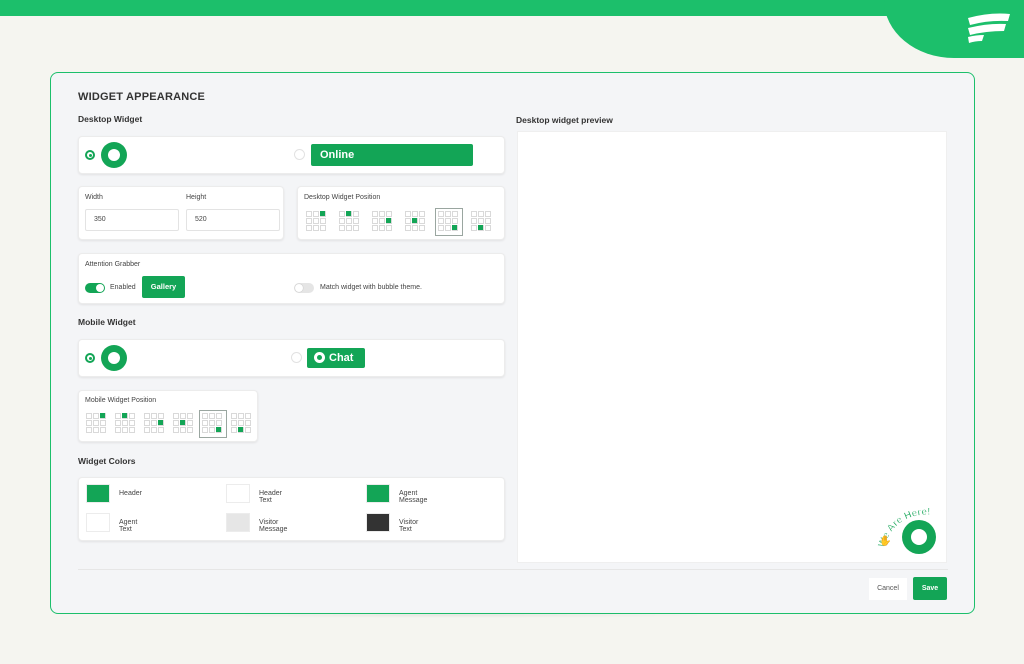  Describe the element at coordinates (888, 589) in the screenshot. I see `cancel-button: Cancel` at that location.